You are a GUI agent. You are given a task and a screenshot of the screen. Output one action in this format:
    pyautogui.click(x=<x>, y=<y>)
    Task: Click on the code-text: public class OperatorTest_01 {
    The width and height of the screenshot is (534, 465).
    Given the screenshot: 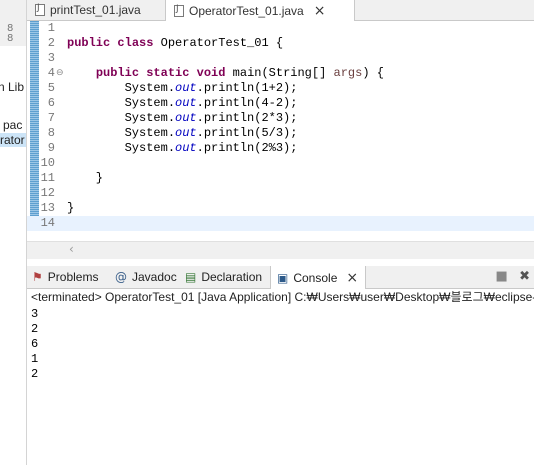 What is the action you would take?
    pyautogui.click(x=175, y=43)
    